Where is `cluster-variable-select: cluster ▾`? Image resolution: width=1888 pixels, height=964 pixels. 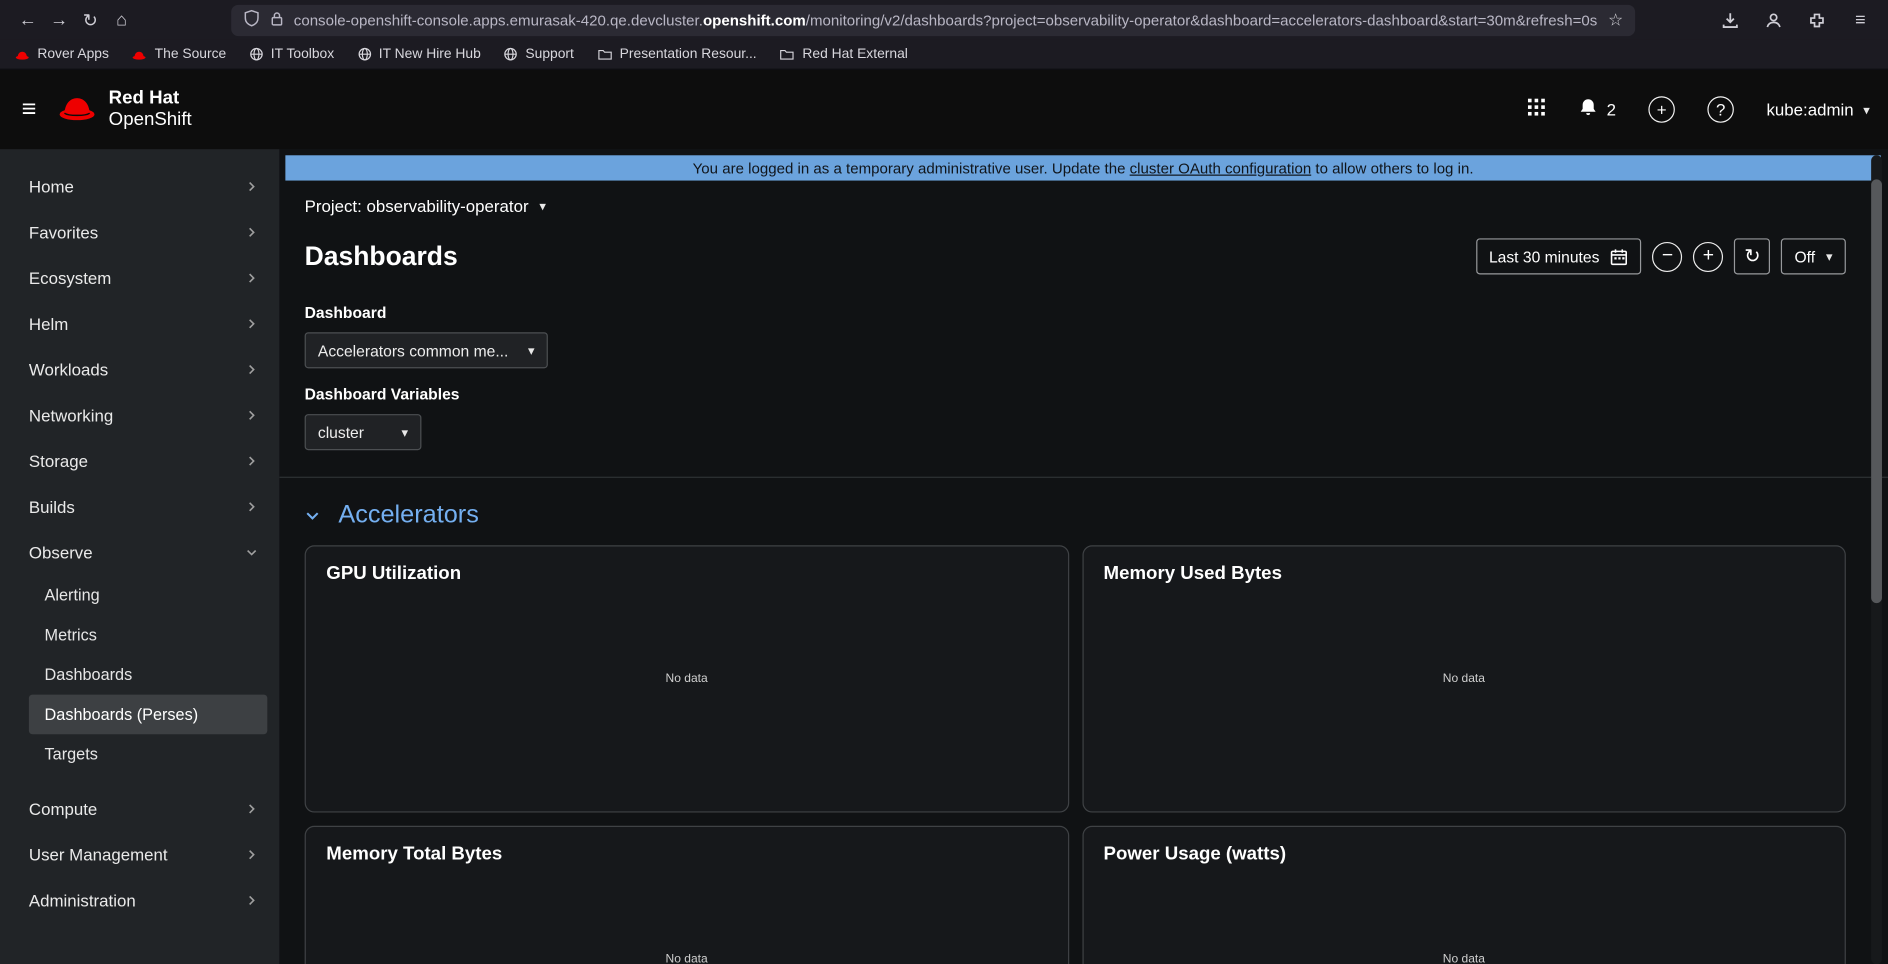 cluster-variable-select: cluster ▾ is located at coordinates (363, 432).